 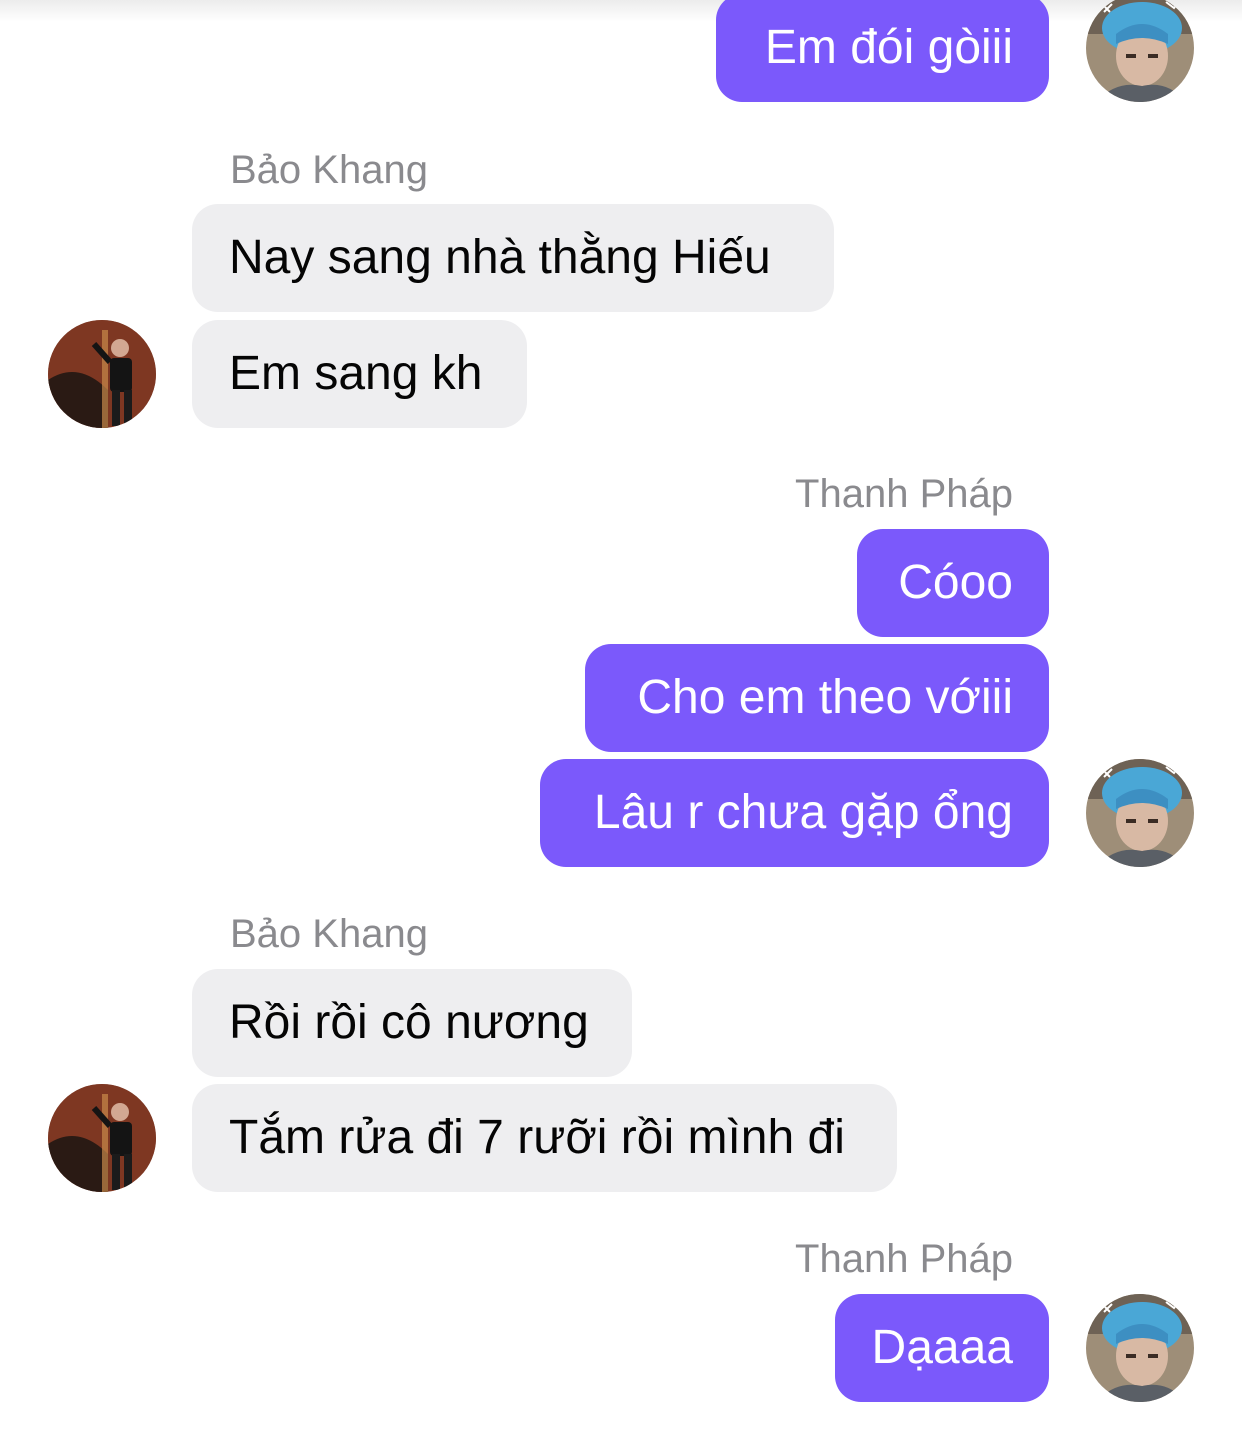 I want to click on message-bubble-incoming: Em sang kh, so click(x=359, y=374).